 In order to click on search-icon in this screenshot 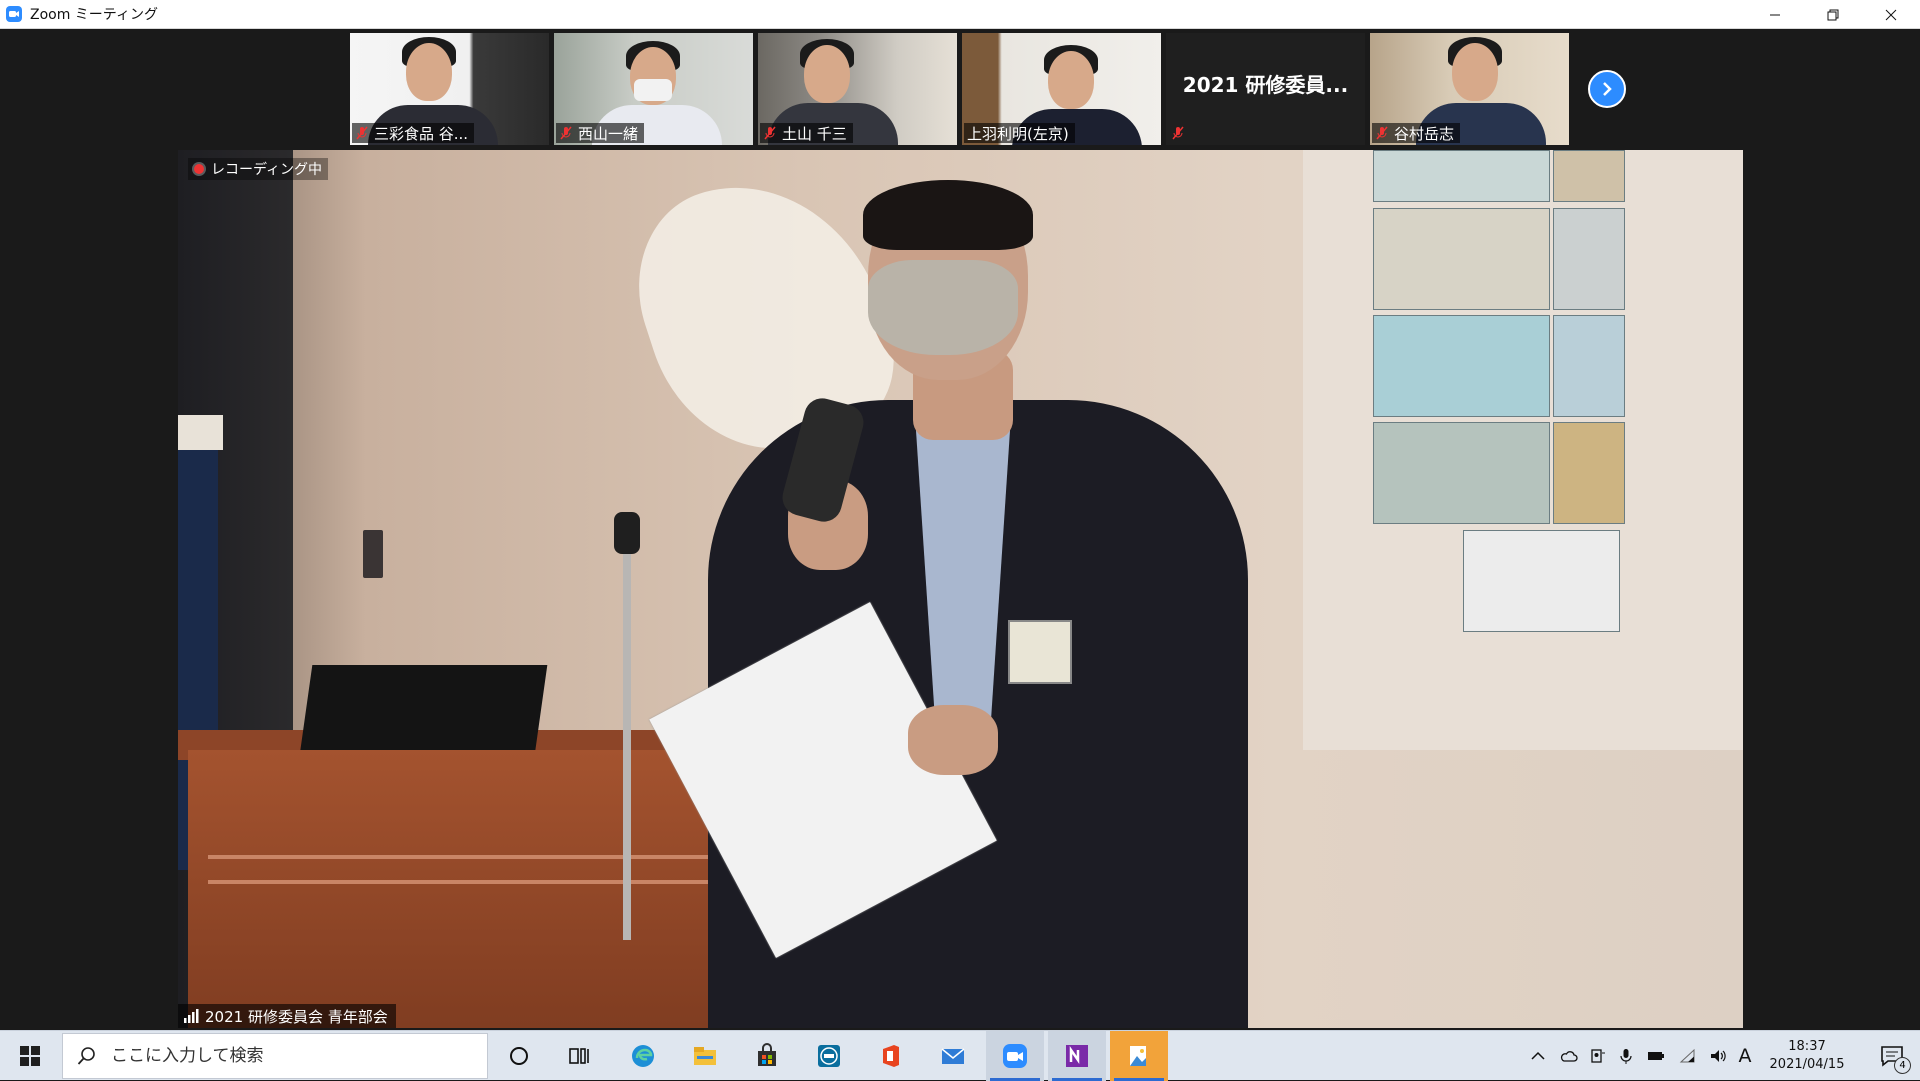, I will do `click(86, 1056)`.